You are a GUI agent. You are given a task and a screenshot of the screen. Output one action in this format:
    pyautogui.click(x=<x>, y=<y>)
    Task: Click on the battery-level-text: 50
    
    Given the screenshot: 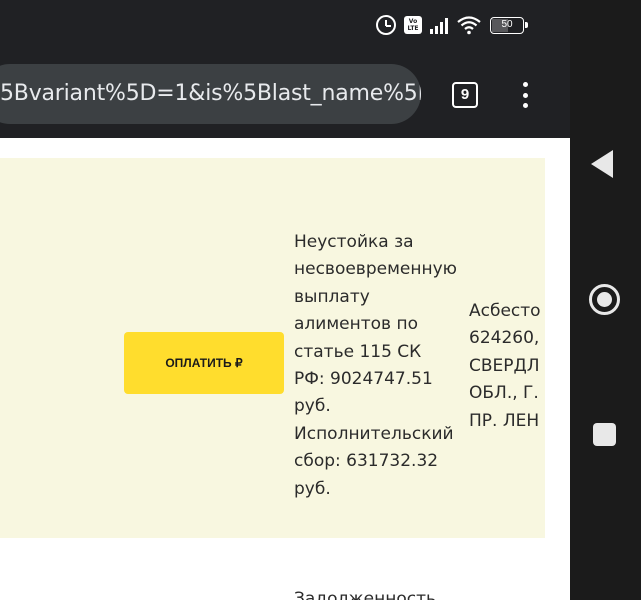 What is the action you would take?
    pyautogui.click(x=507, y=24)
    